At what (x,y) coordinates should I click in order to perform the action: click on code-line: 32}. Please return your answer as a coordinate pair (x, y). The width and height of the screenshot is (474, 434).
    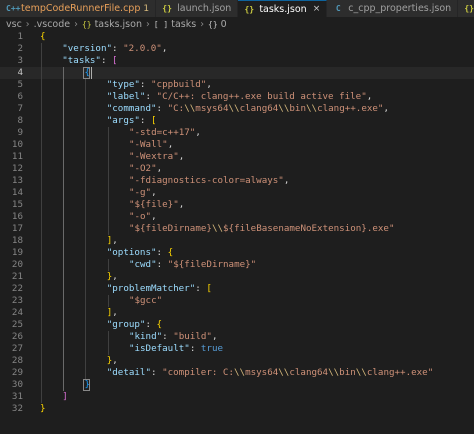
    Looking at the image, I should click on (237, 409).